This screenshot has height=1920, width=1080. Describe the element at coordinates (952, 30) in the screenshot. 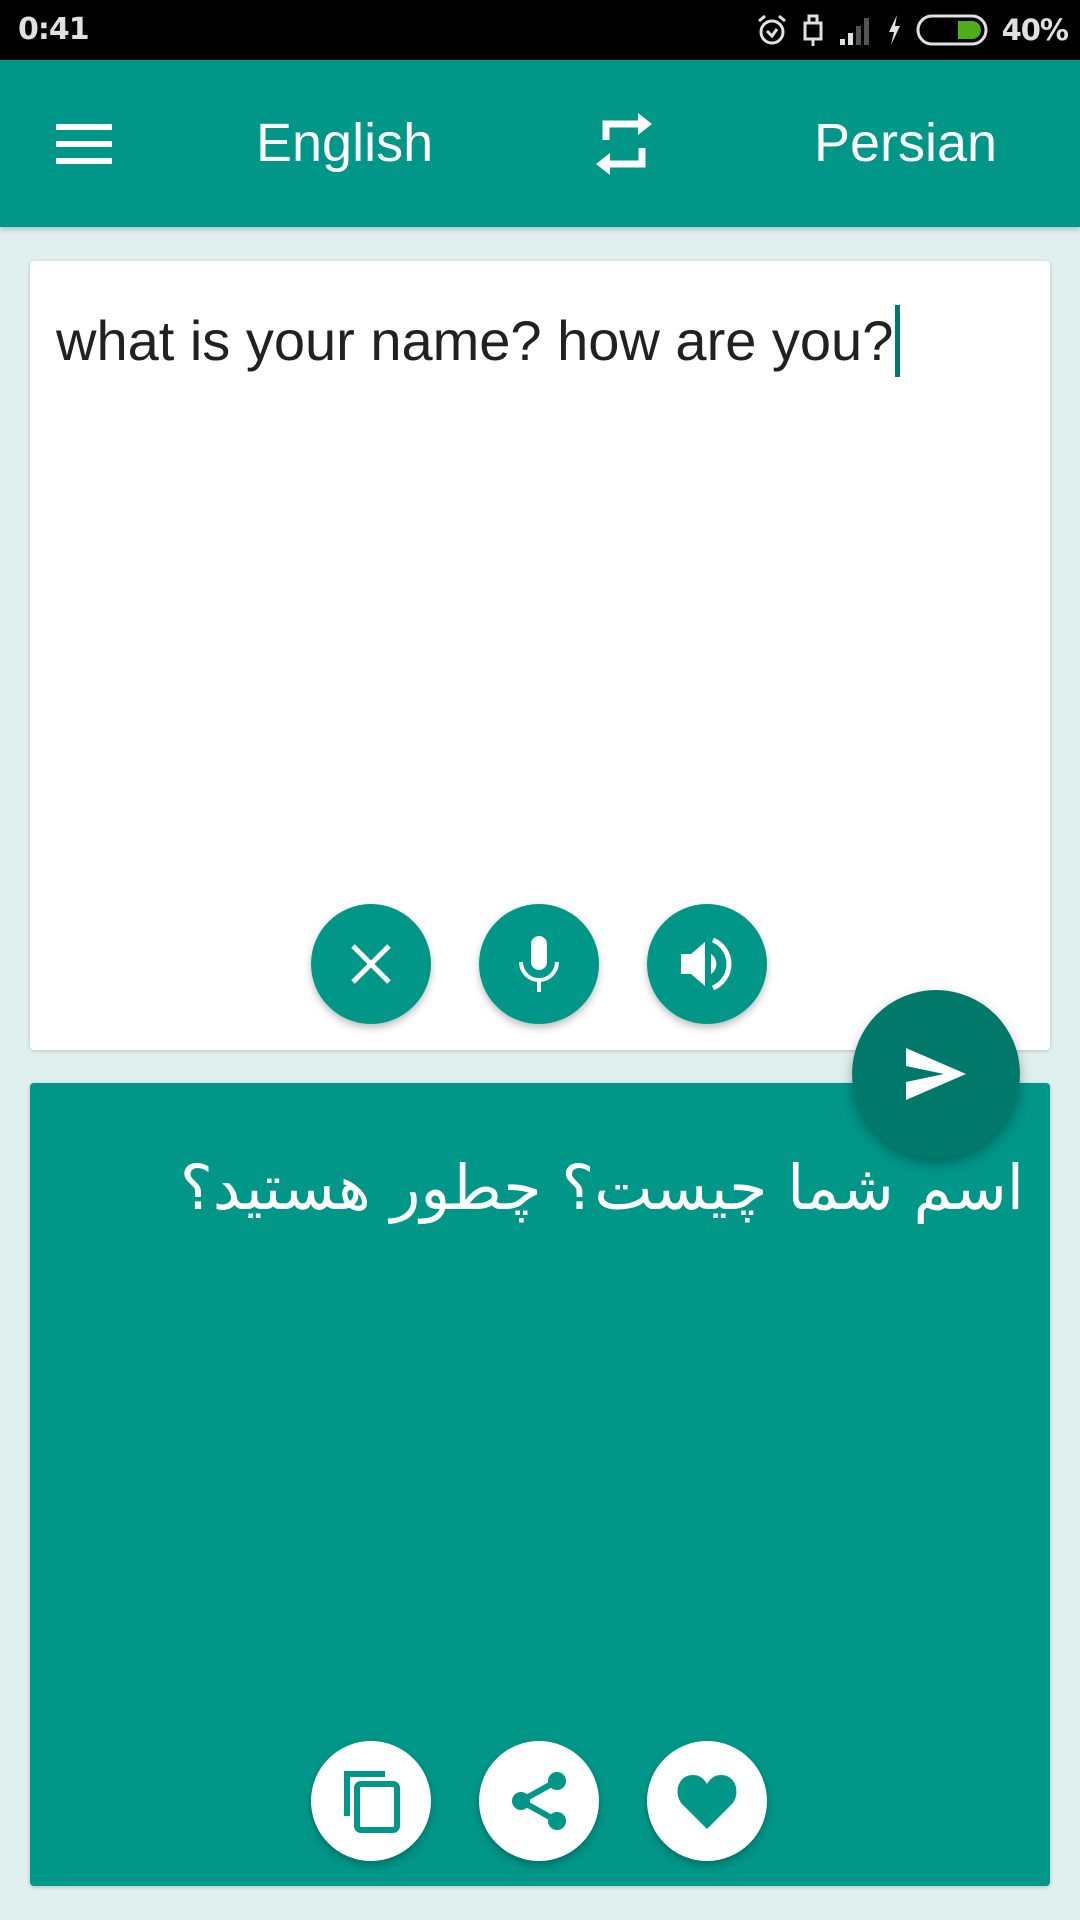

I see `battery-icon` at that location.